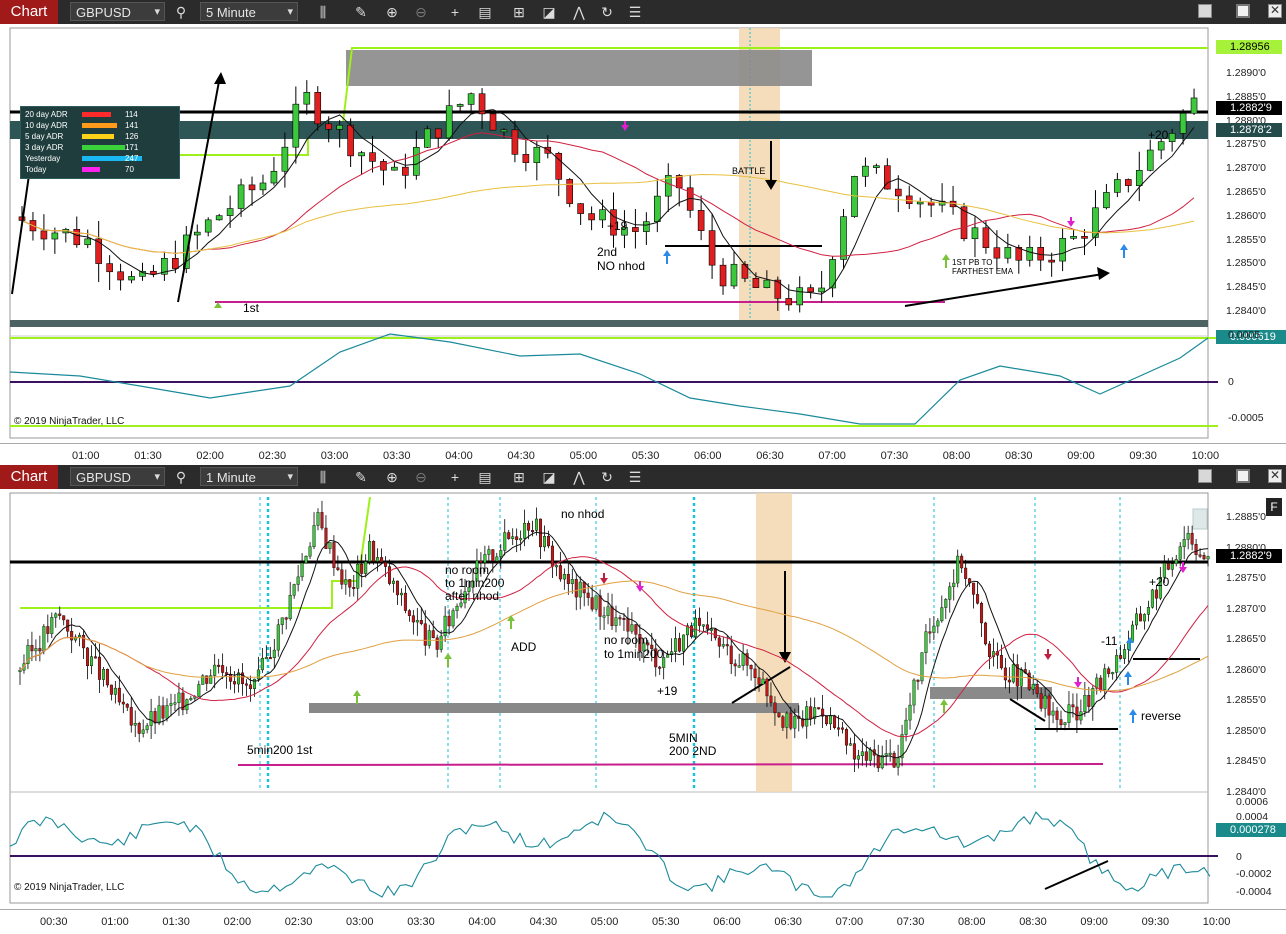 This screenshot has height=934, width=1286. What do you see at coordinates (1246, 168) in the screenshot?
I see `price-tick: 1.2870'0` at bounding box center [1246, 168].